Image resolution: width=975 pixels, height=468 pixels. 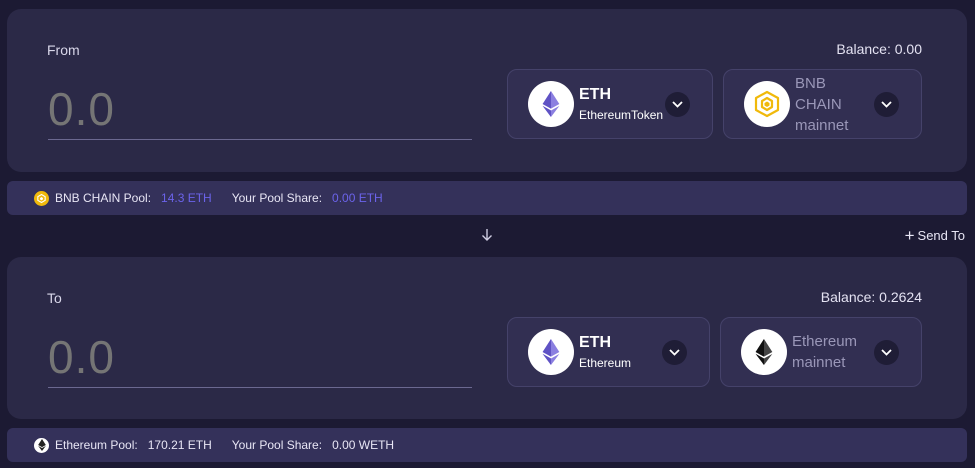 I want to click on to-amount-input, so click(x=260, y=357).